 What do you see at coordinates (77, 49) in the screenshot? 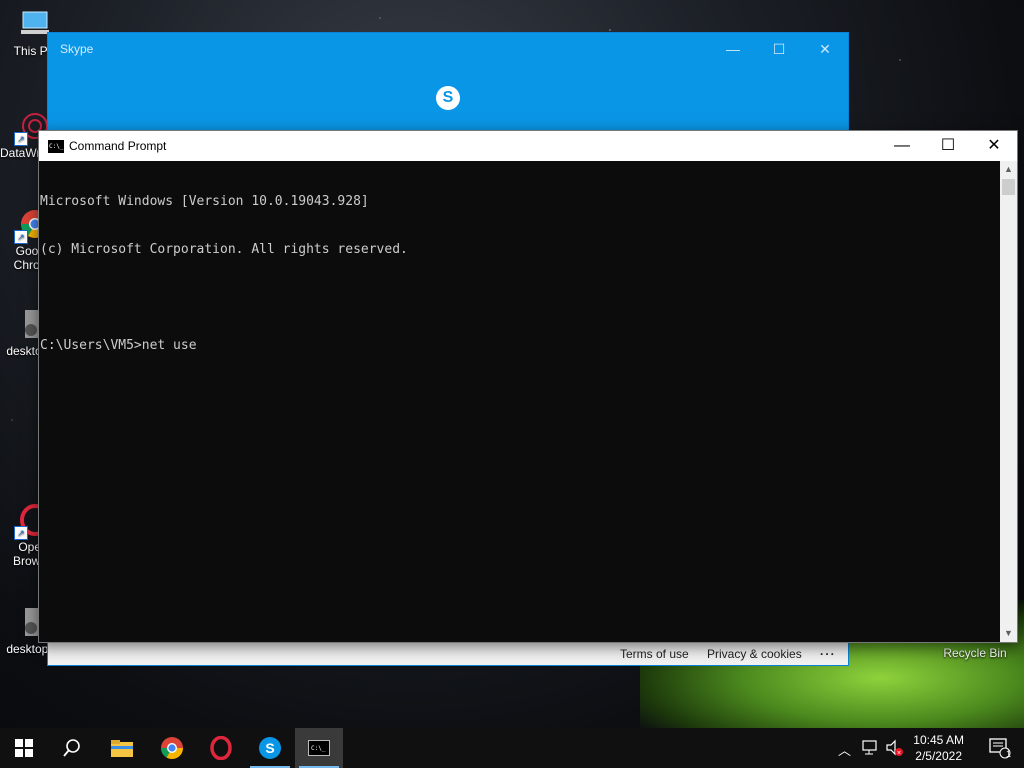
I see `skype-window-title: Skype` at bounding box center [77, 49].